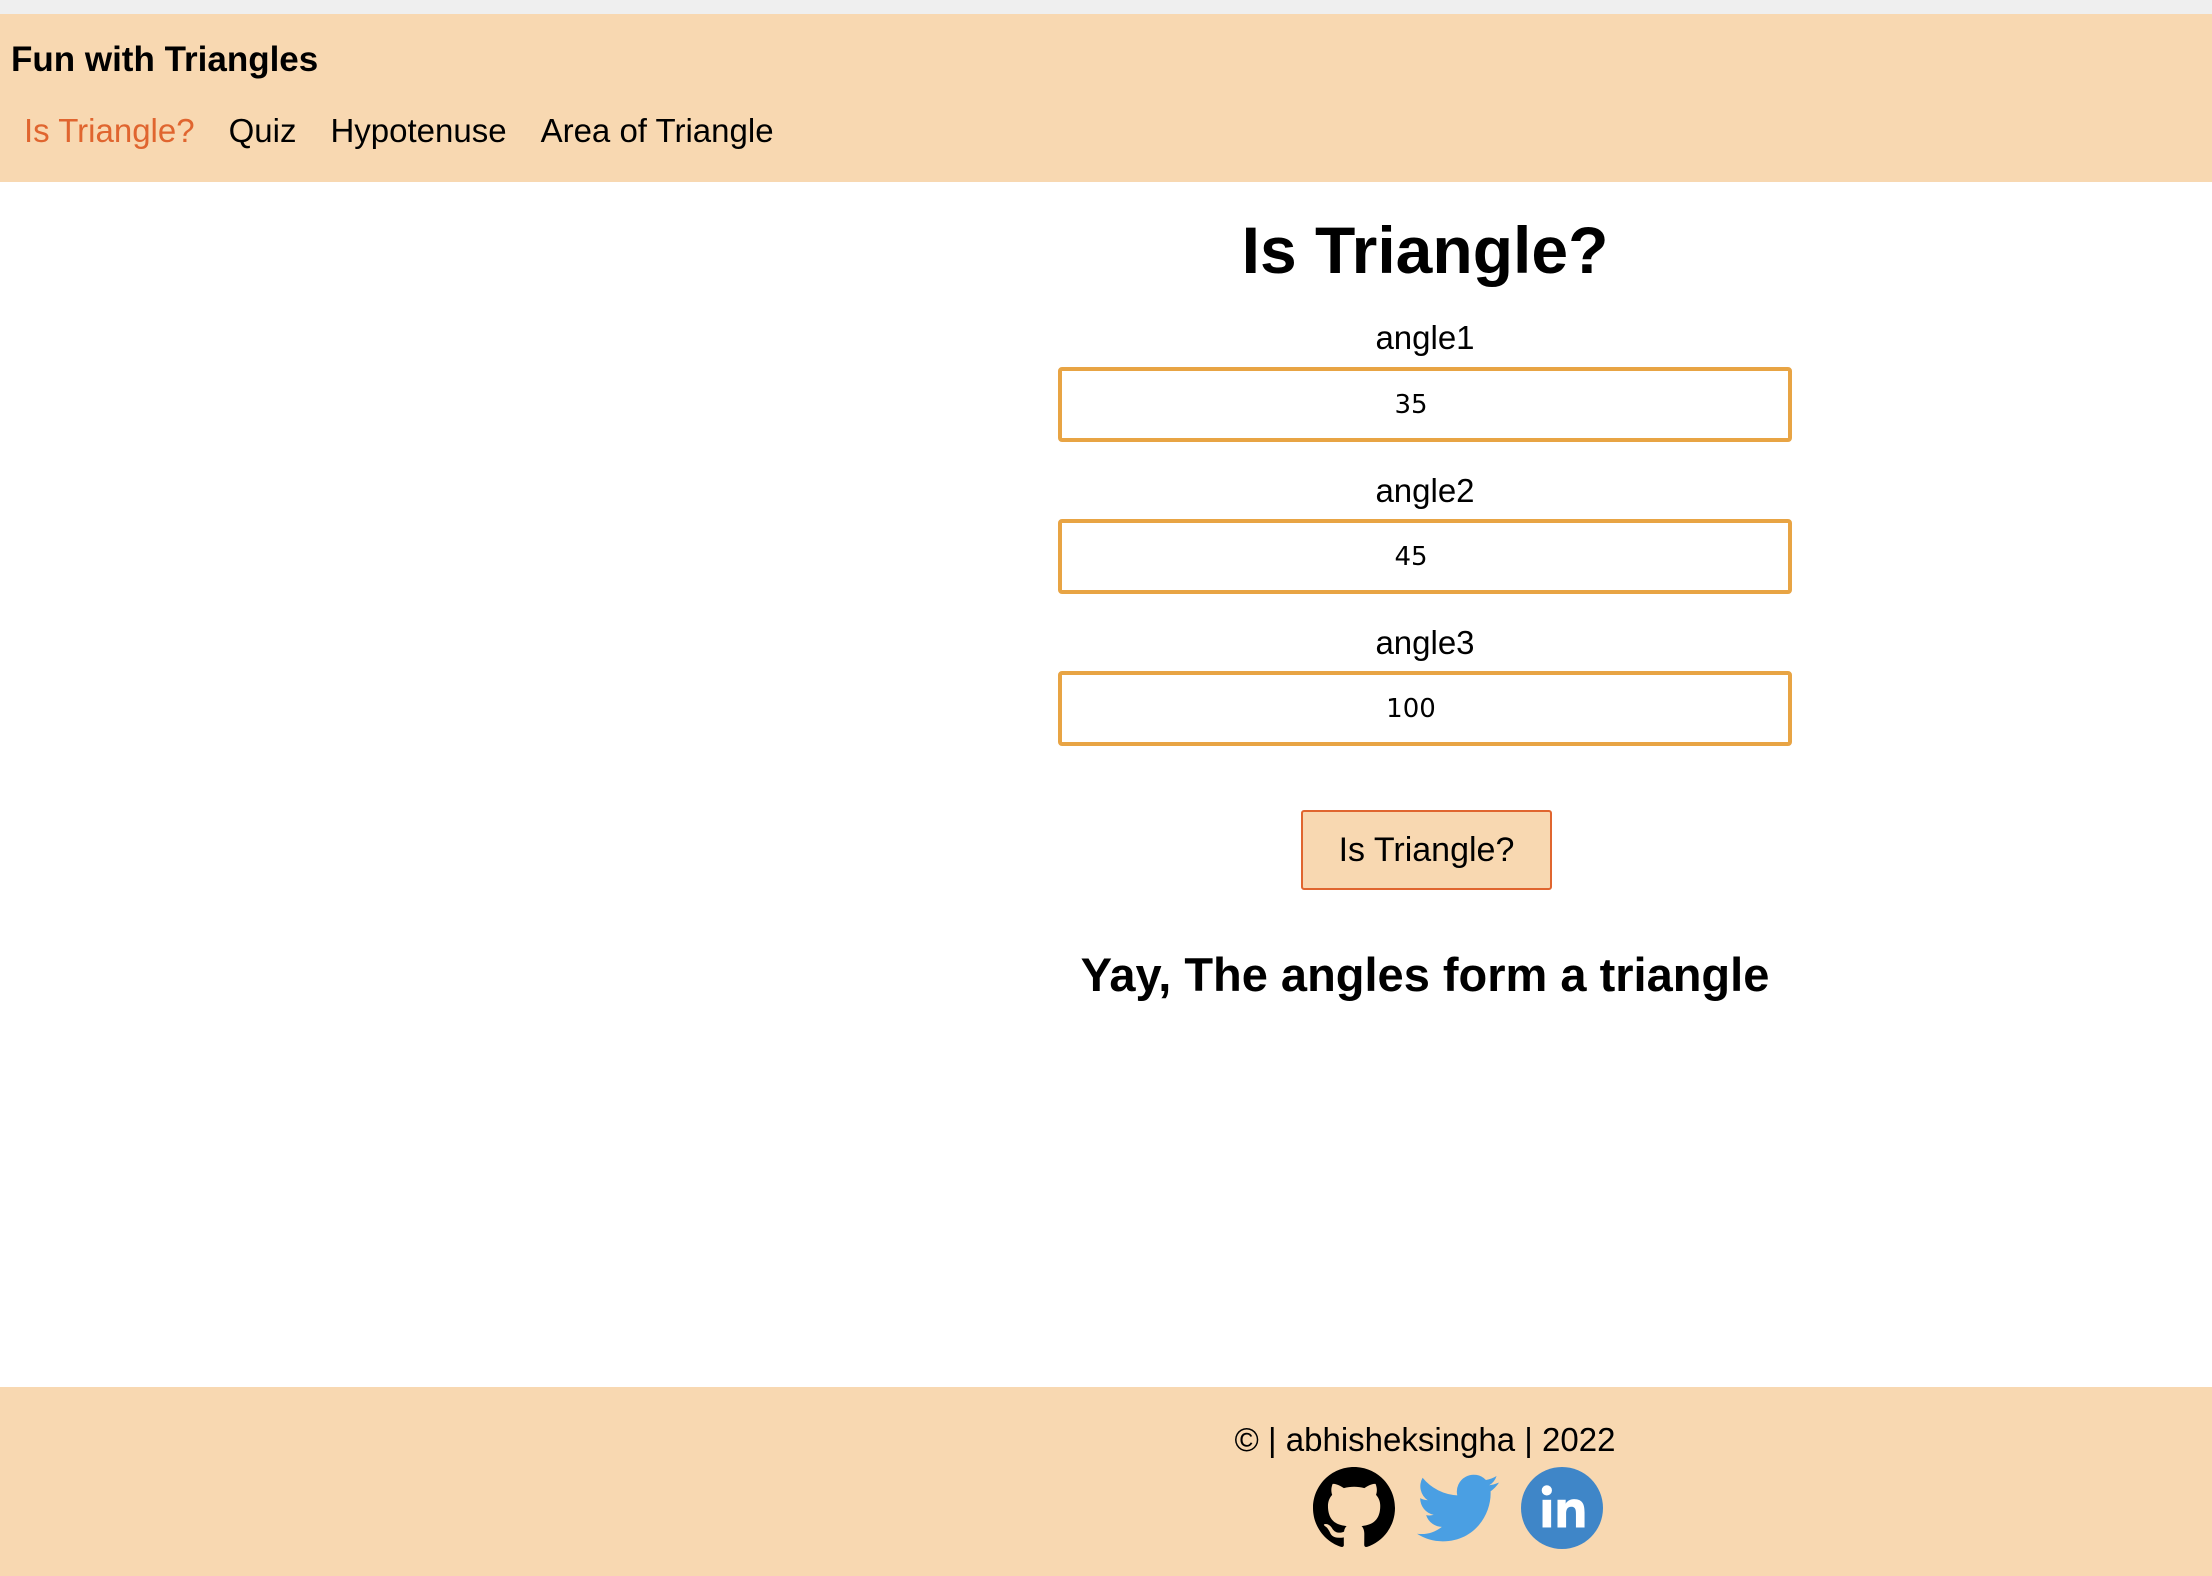  Describe the element at coordinates (418, 131) in the screenshot. I see `nav-link-hypotenuse: Hypotenuse` at that location.